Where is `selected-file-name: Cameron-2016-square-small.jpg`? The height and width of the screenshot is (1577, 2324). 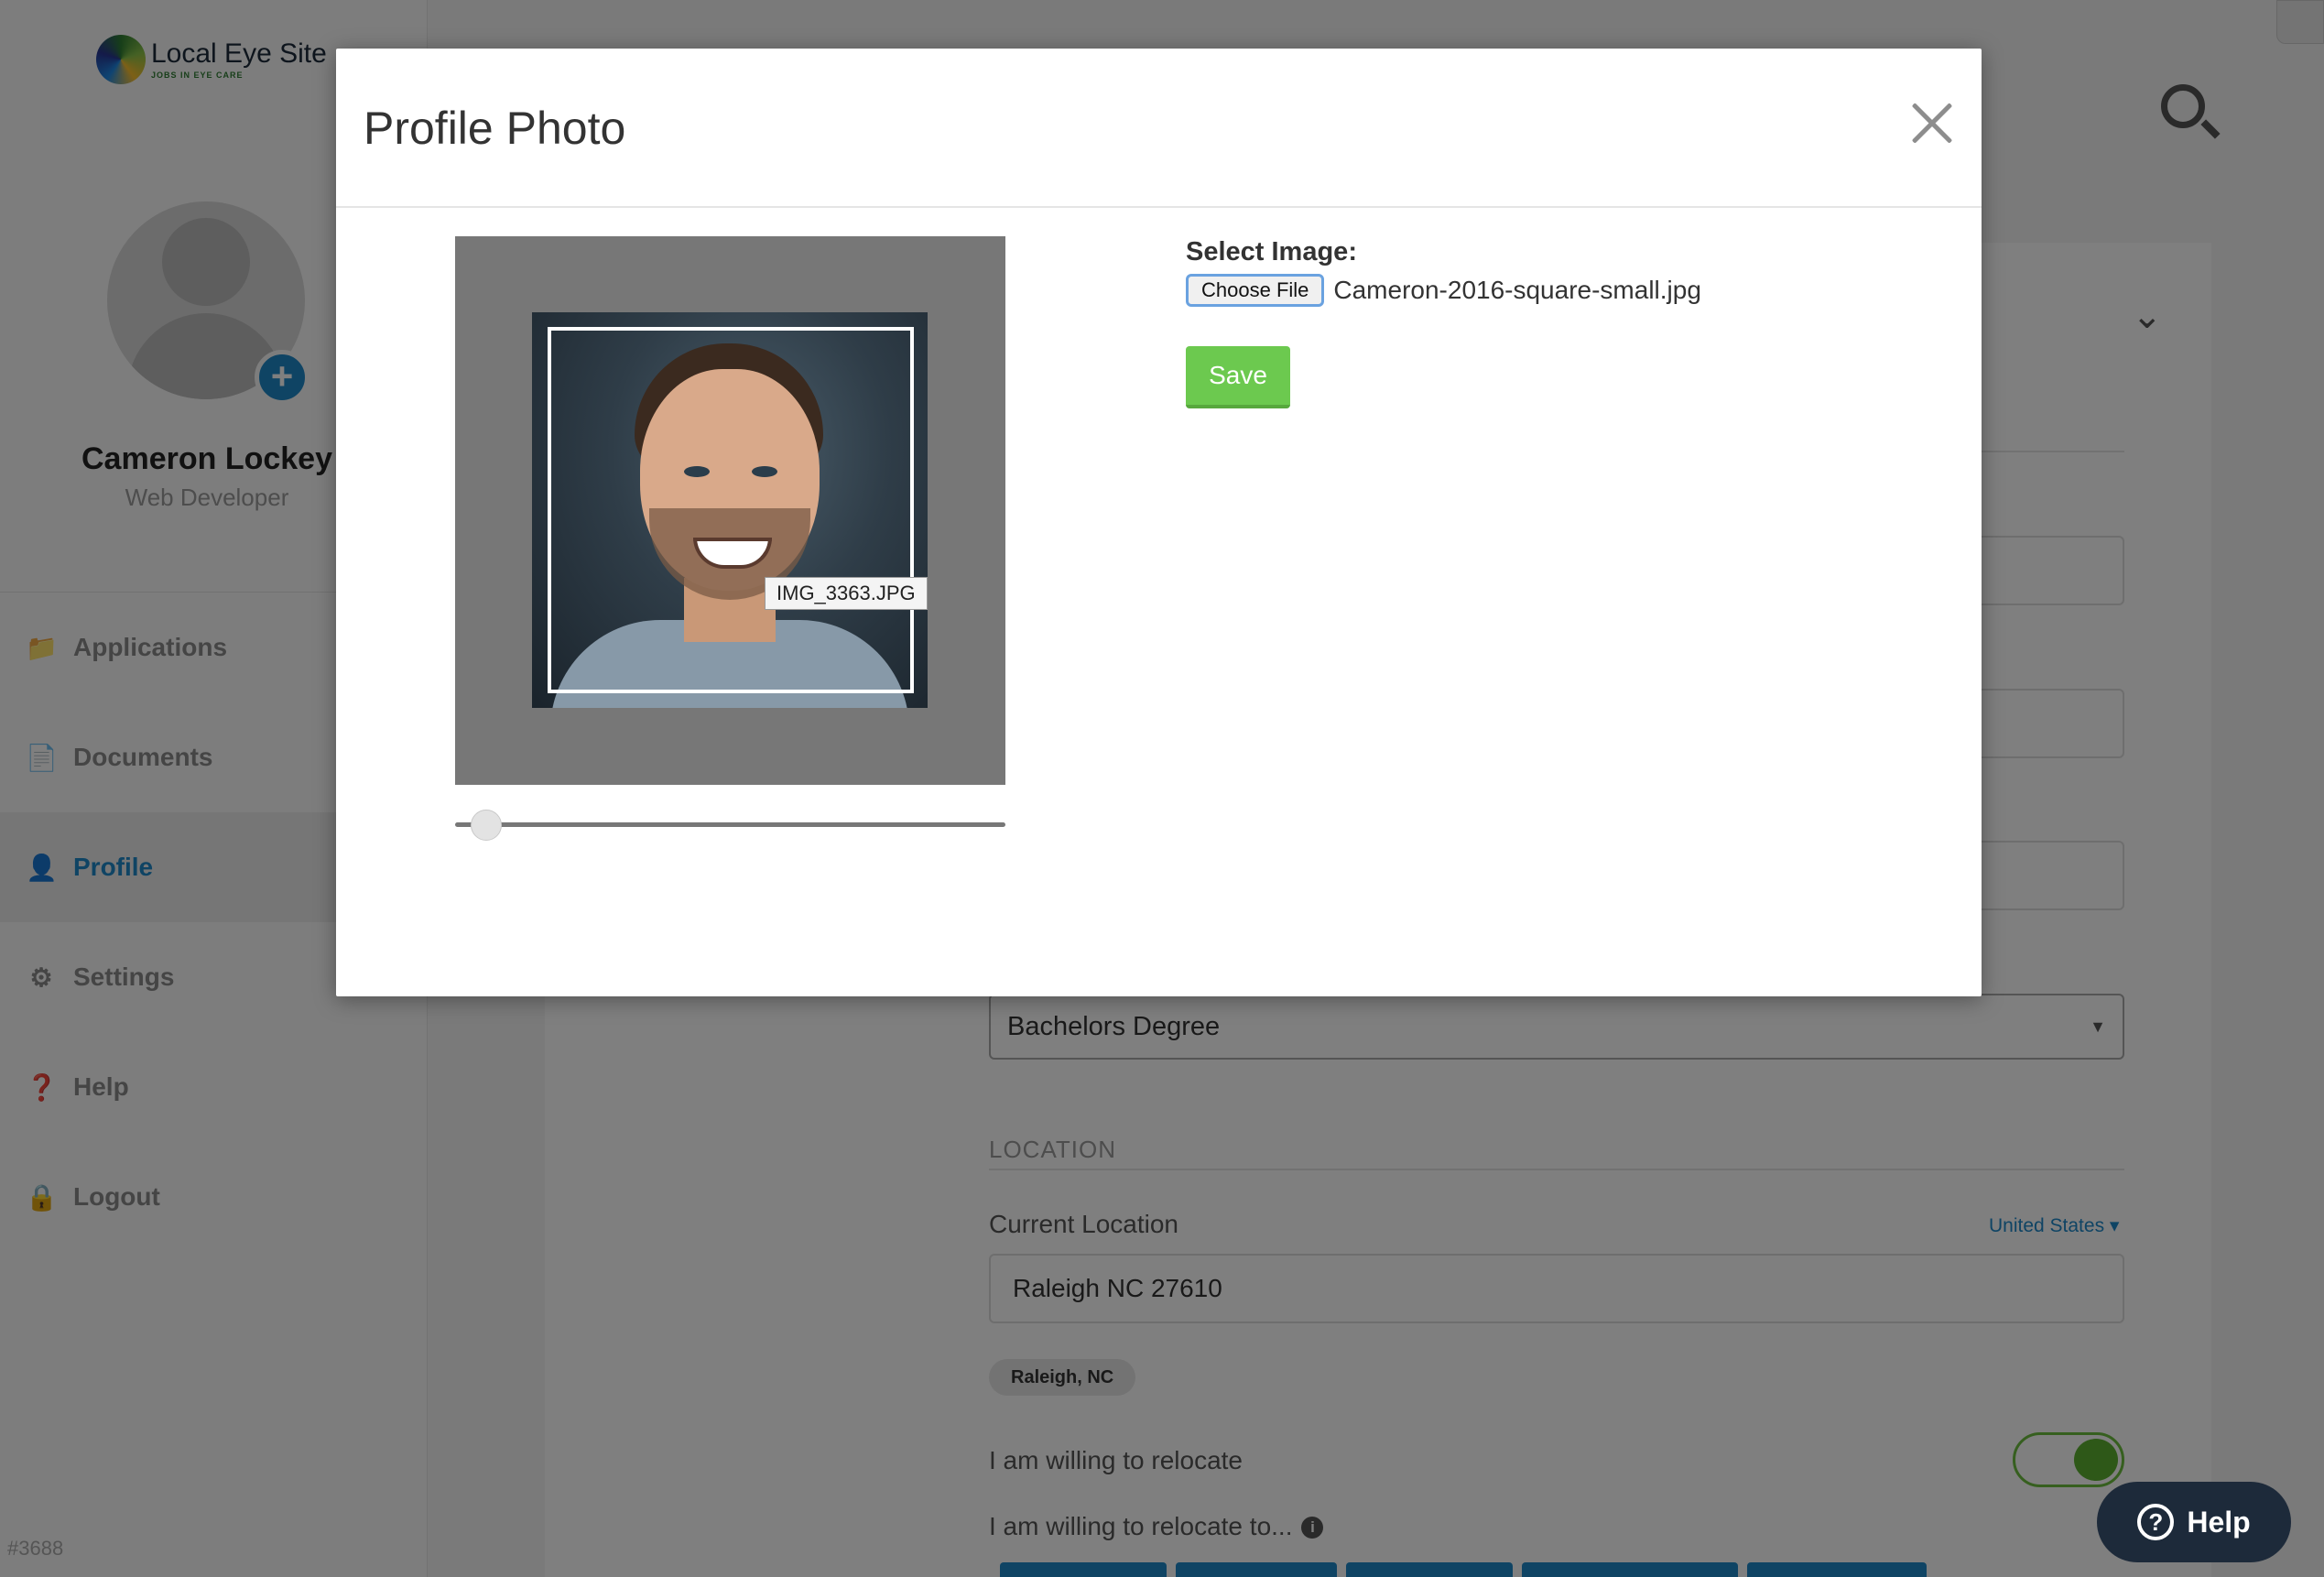
selected-file-name: Cameron-2016-square-small.jpg is located at coordinates (1517, 290).